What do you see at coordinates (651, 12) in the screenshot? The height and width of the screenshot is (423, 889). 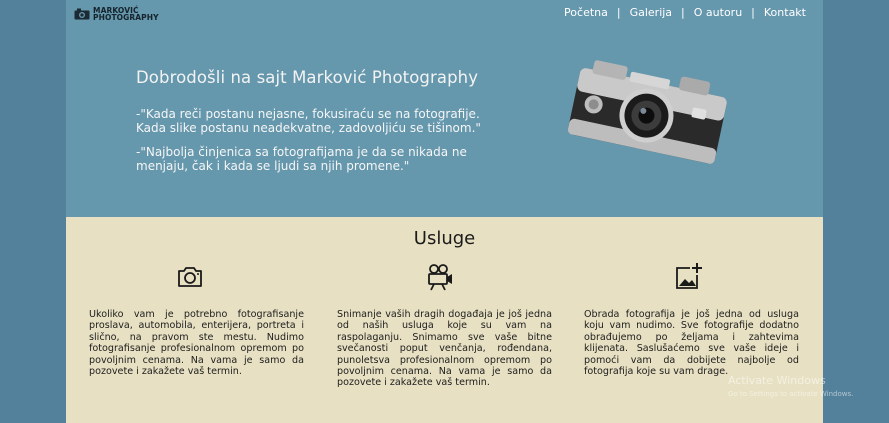 I see `nav-gallery-link: Galerija` at bounding box center [651, 12].